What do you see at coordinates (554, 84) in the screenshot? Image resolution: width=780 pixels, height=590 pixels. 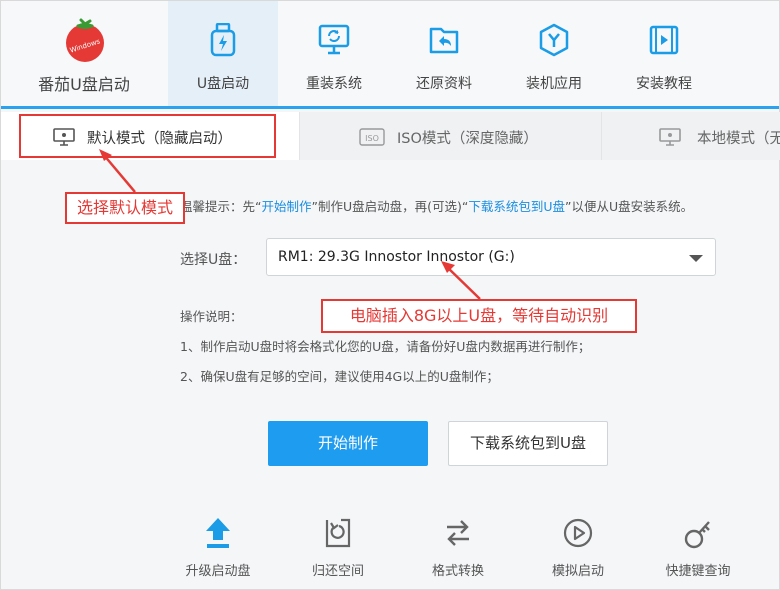 I see `nav-label: 装机应用` at bounding box center [554, 84].